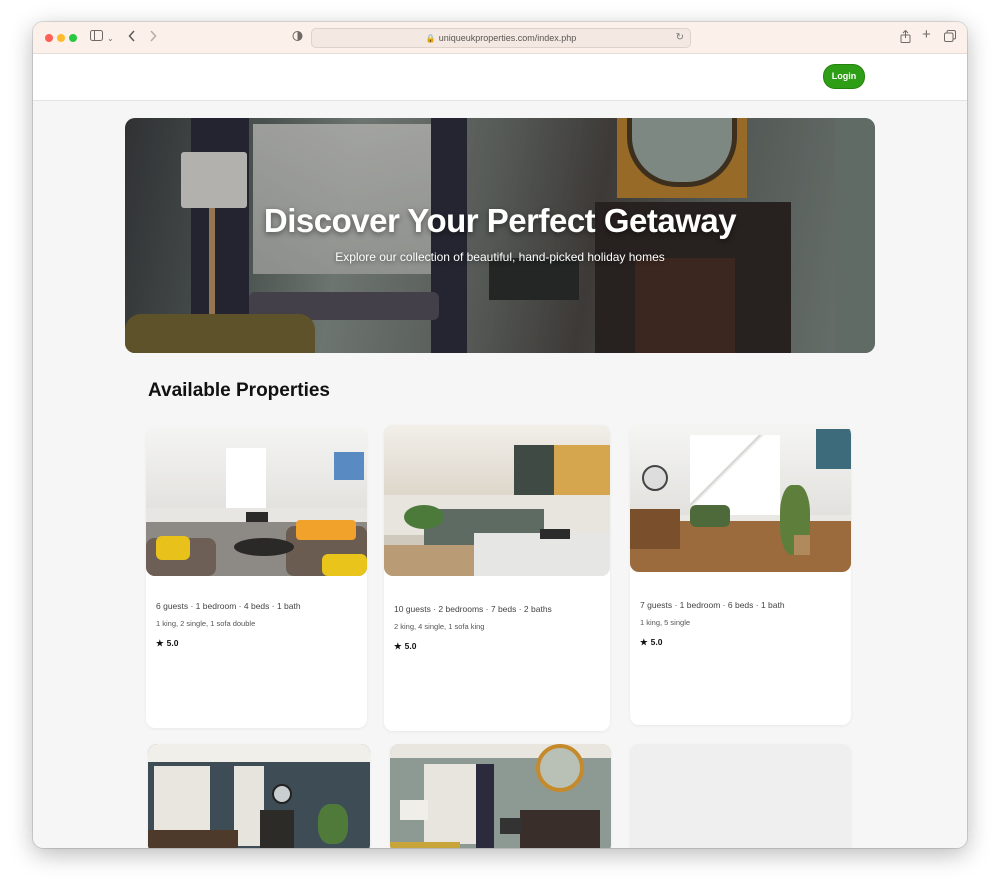 Image resolution: width=1000 pixels, height=892 pixels. Describe the element at coordinates (905, 37) in the screenshot. I see `share-icon` at that location.